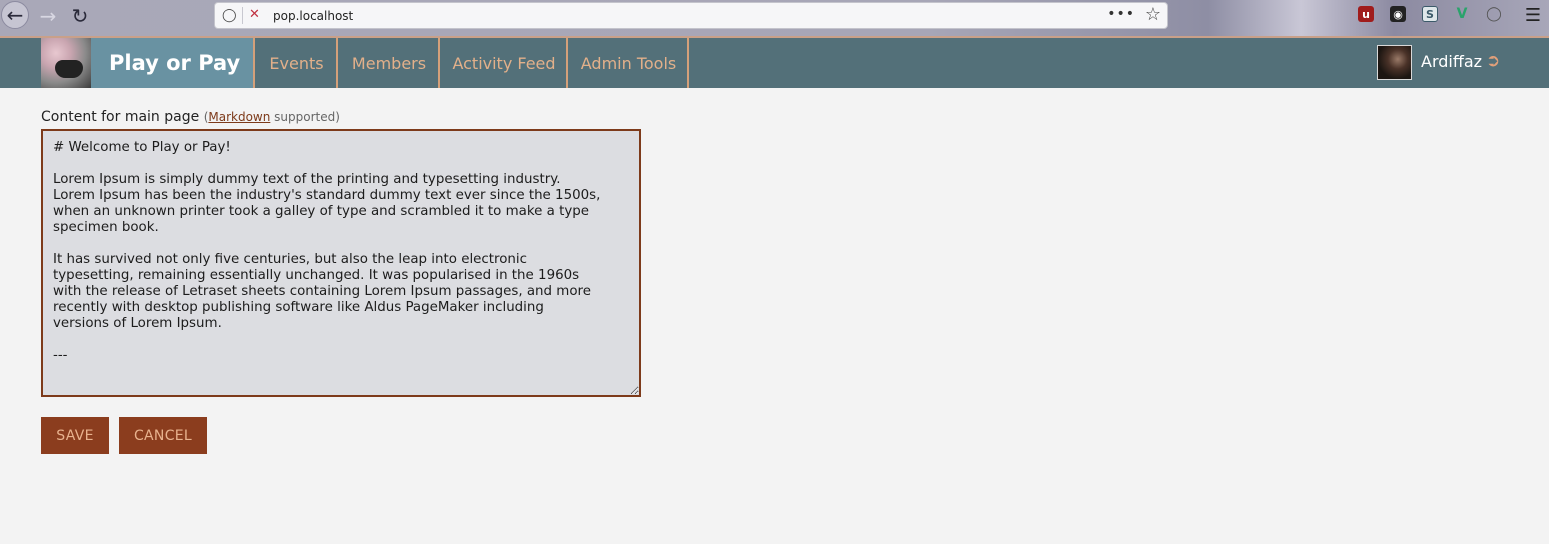 The height and width of the screenshot is (544, 1549). I want to click on gamepad-logo-icon, so click(66, 63).